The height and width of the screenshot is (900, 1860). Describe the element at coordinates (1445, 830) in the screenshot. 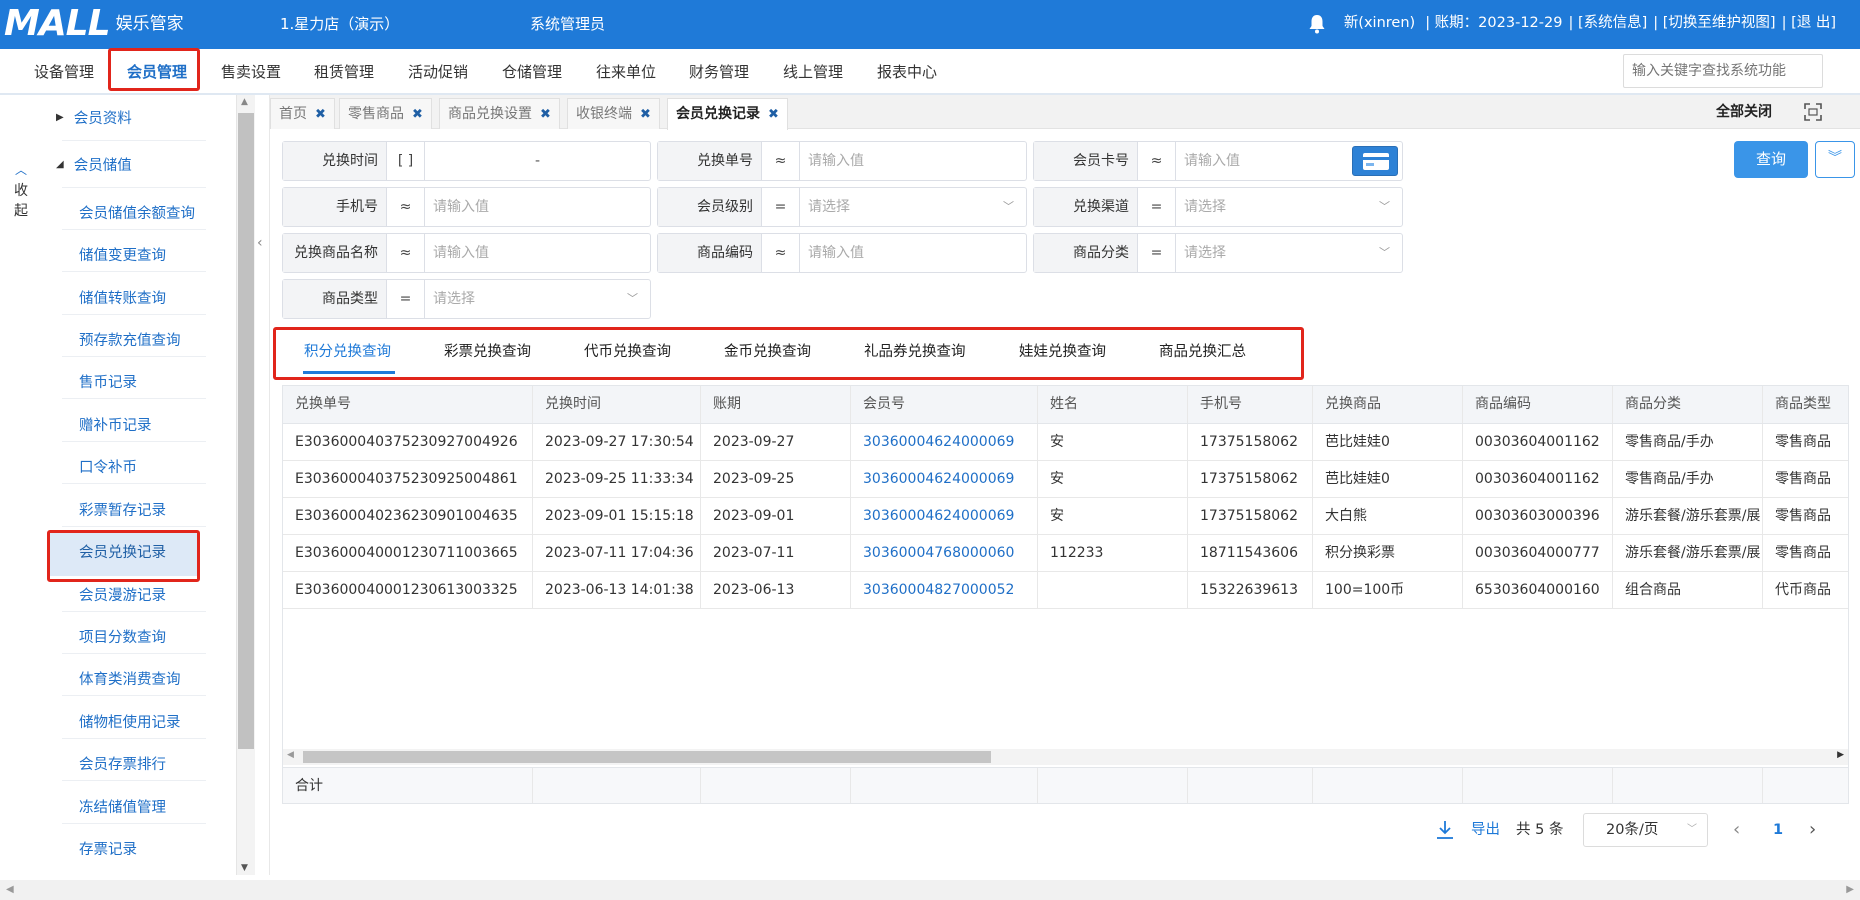

I see `download-icon` at that location.